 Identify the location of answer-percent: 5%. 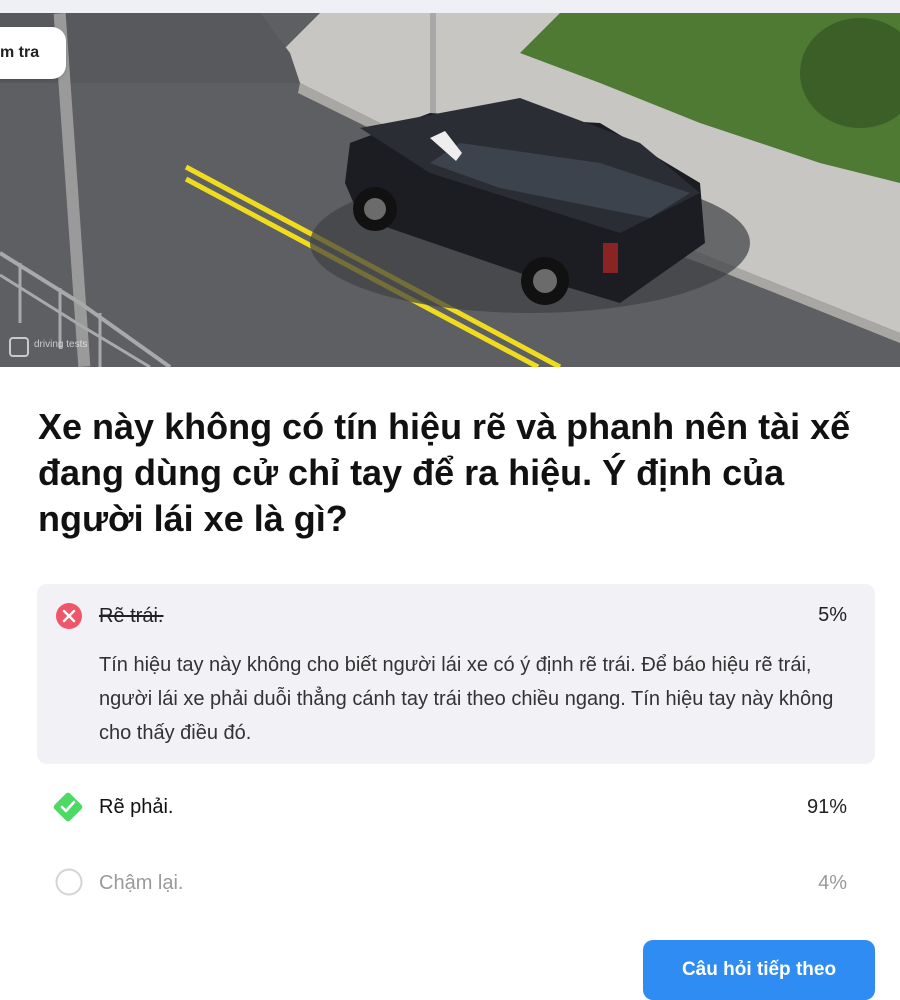
(832, 615).